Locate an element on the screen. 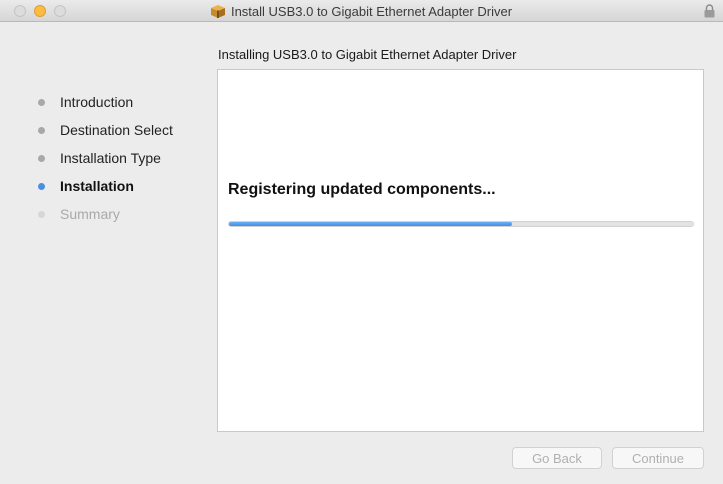 This screenshot has width=723, height=484. step-label: Installation Type is located at coordinates (110, 158).